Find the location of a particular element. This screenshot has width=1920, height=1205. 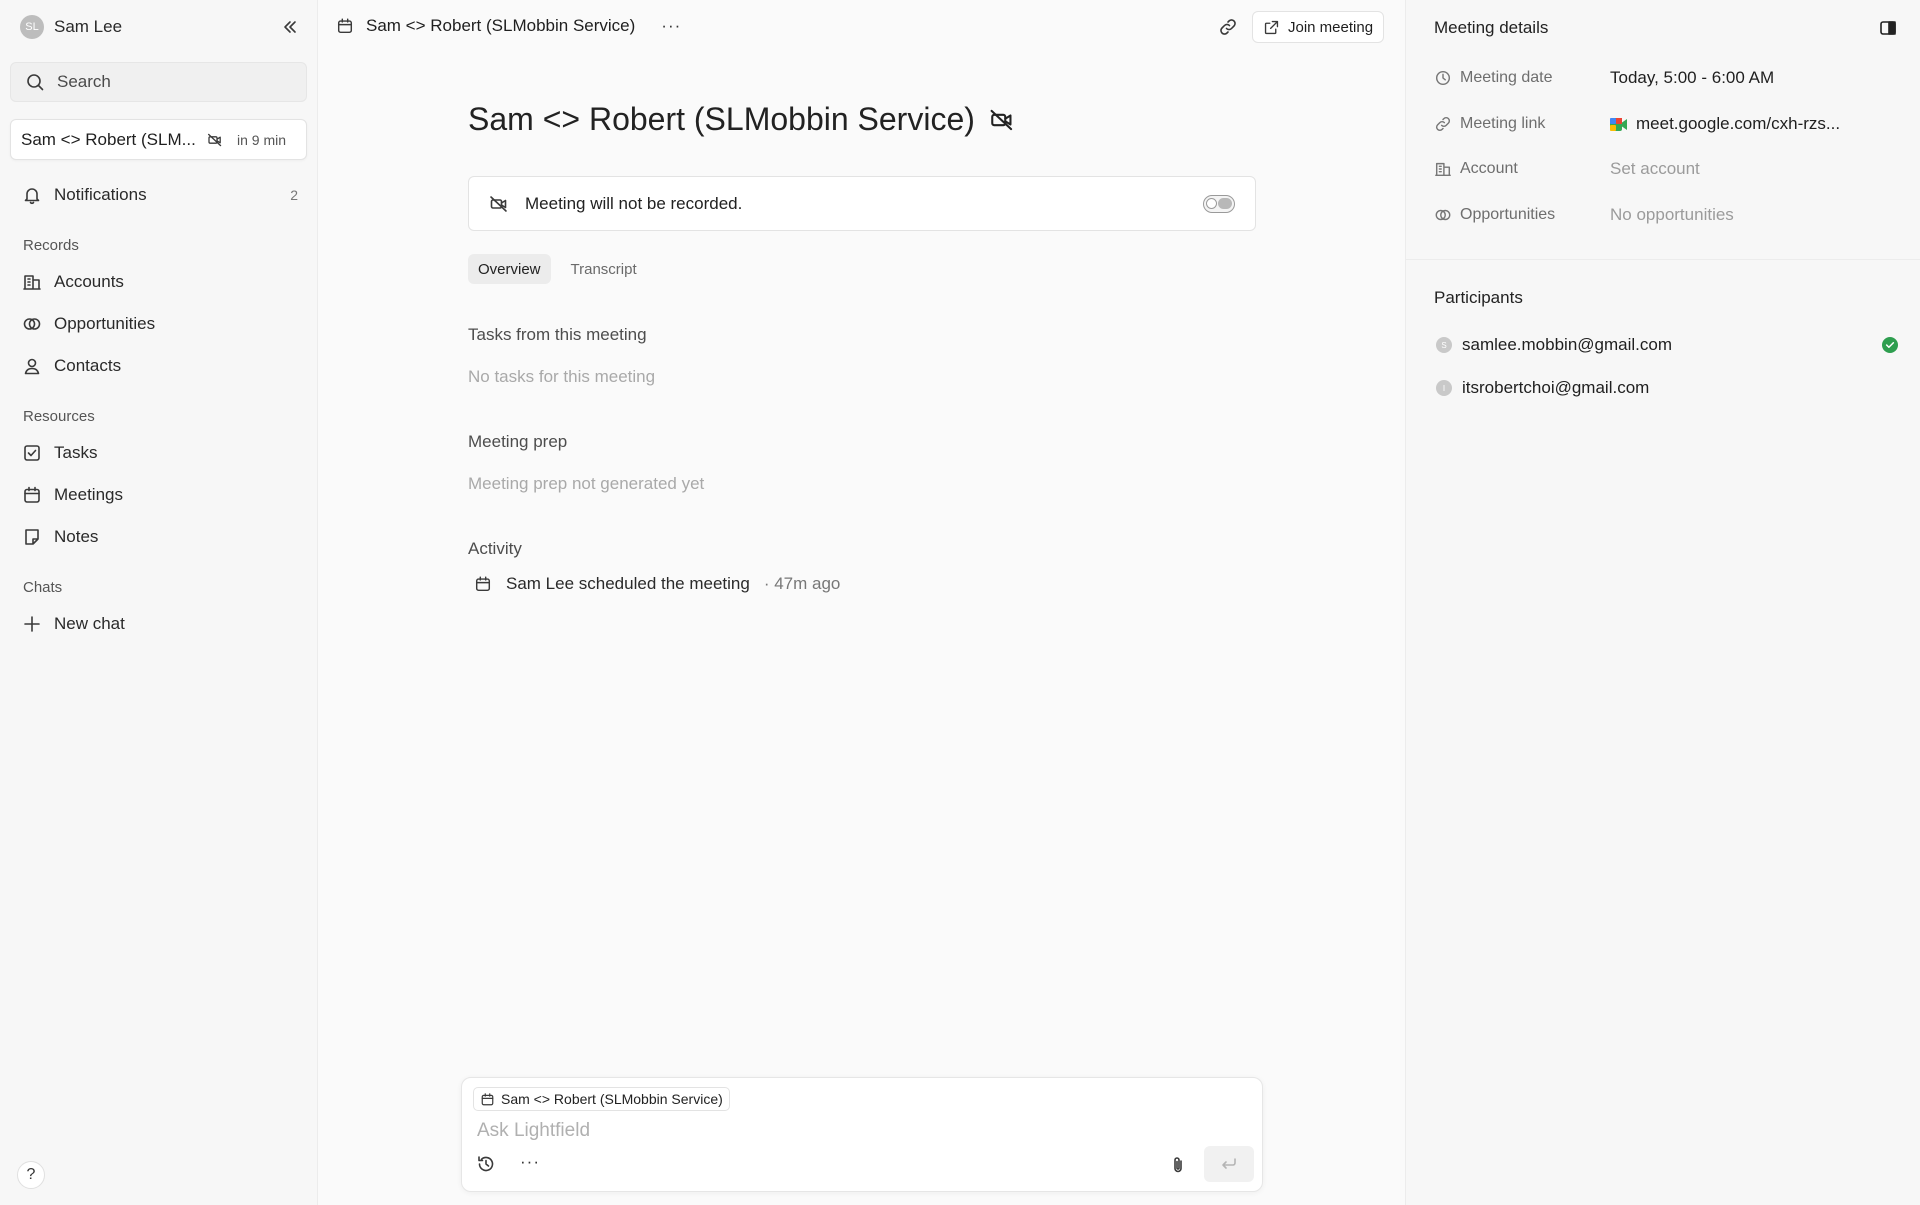

meeting-date-label: Meeting date is located at coordinates (1506, 77).